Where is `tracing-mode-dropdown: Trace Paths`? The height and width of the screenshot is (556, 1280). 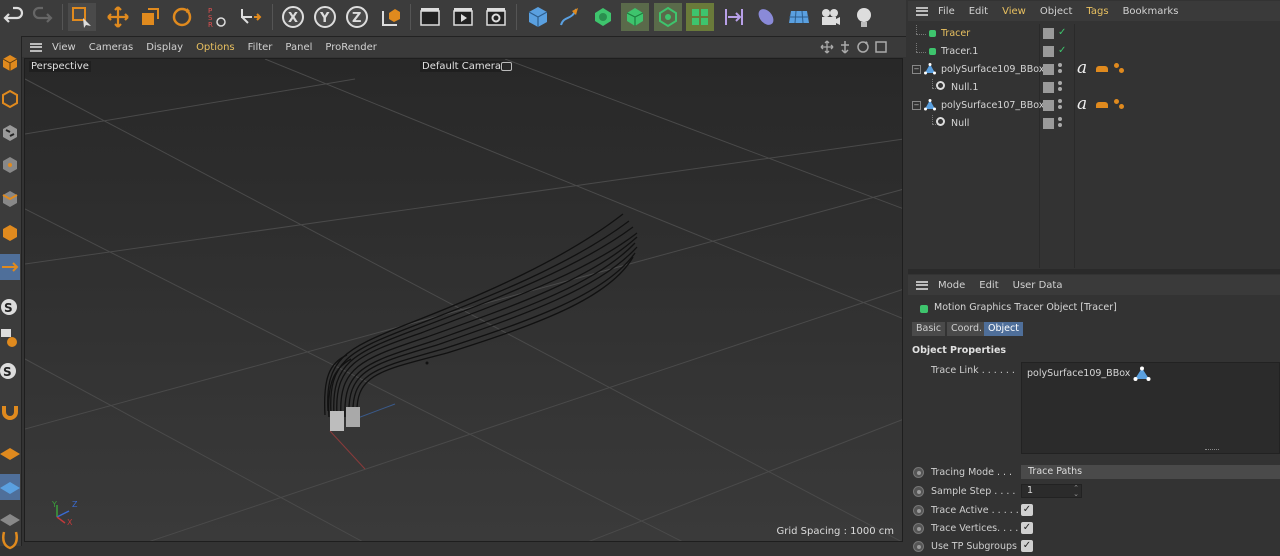
tracing-mode-dropdown: Trace Paths is located at coordinates (1150, 472).